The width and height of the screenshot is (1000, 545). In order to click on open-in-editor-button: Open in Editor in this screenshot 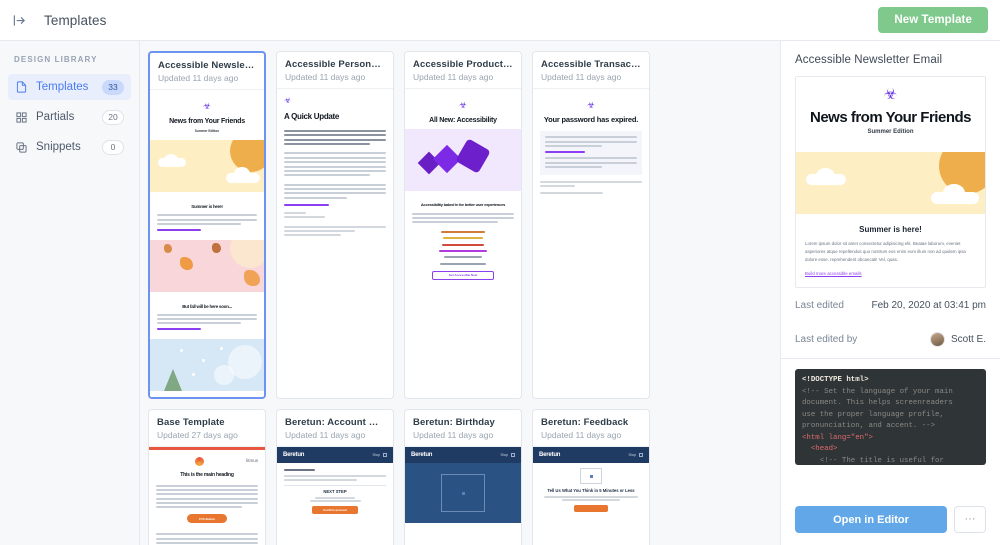, I will do `click(871, 519)`.